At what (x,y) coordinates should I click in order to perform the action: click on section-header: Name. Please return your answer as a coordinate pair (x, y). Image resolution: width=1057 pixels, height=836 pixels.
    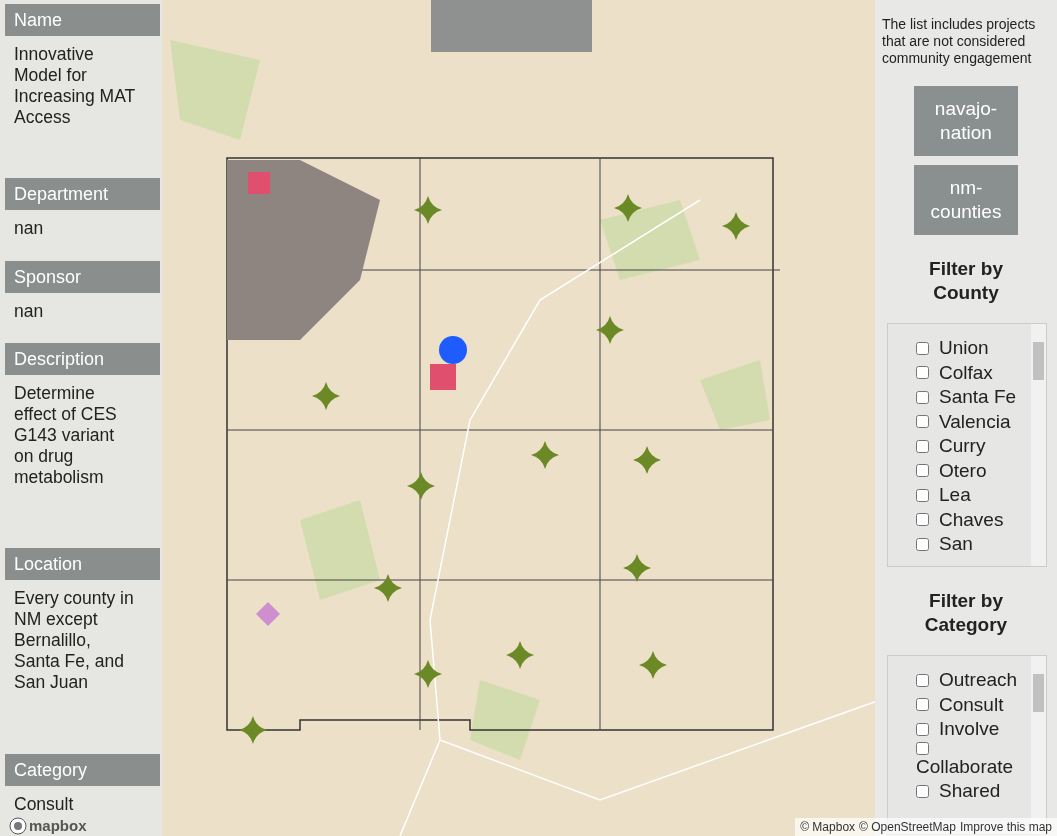
    Looking at the image, I should click on (82, 20).